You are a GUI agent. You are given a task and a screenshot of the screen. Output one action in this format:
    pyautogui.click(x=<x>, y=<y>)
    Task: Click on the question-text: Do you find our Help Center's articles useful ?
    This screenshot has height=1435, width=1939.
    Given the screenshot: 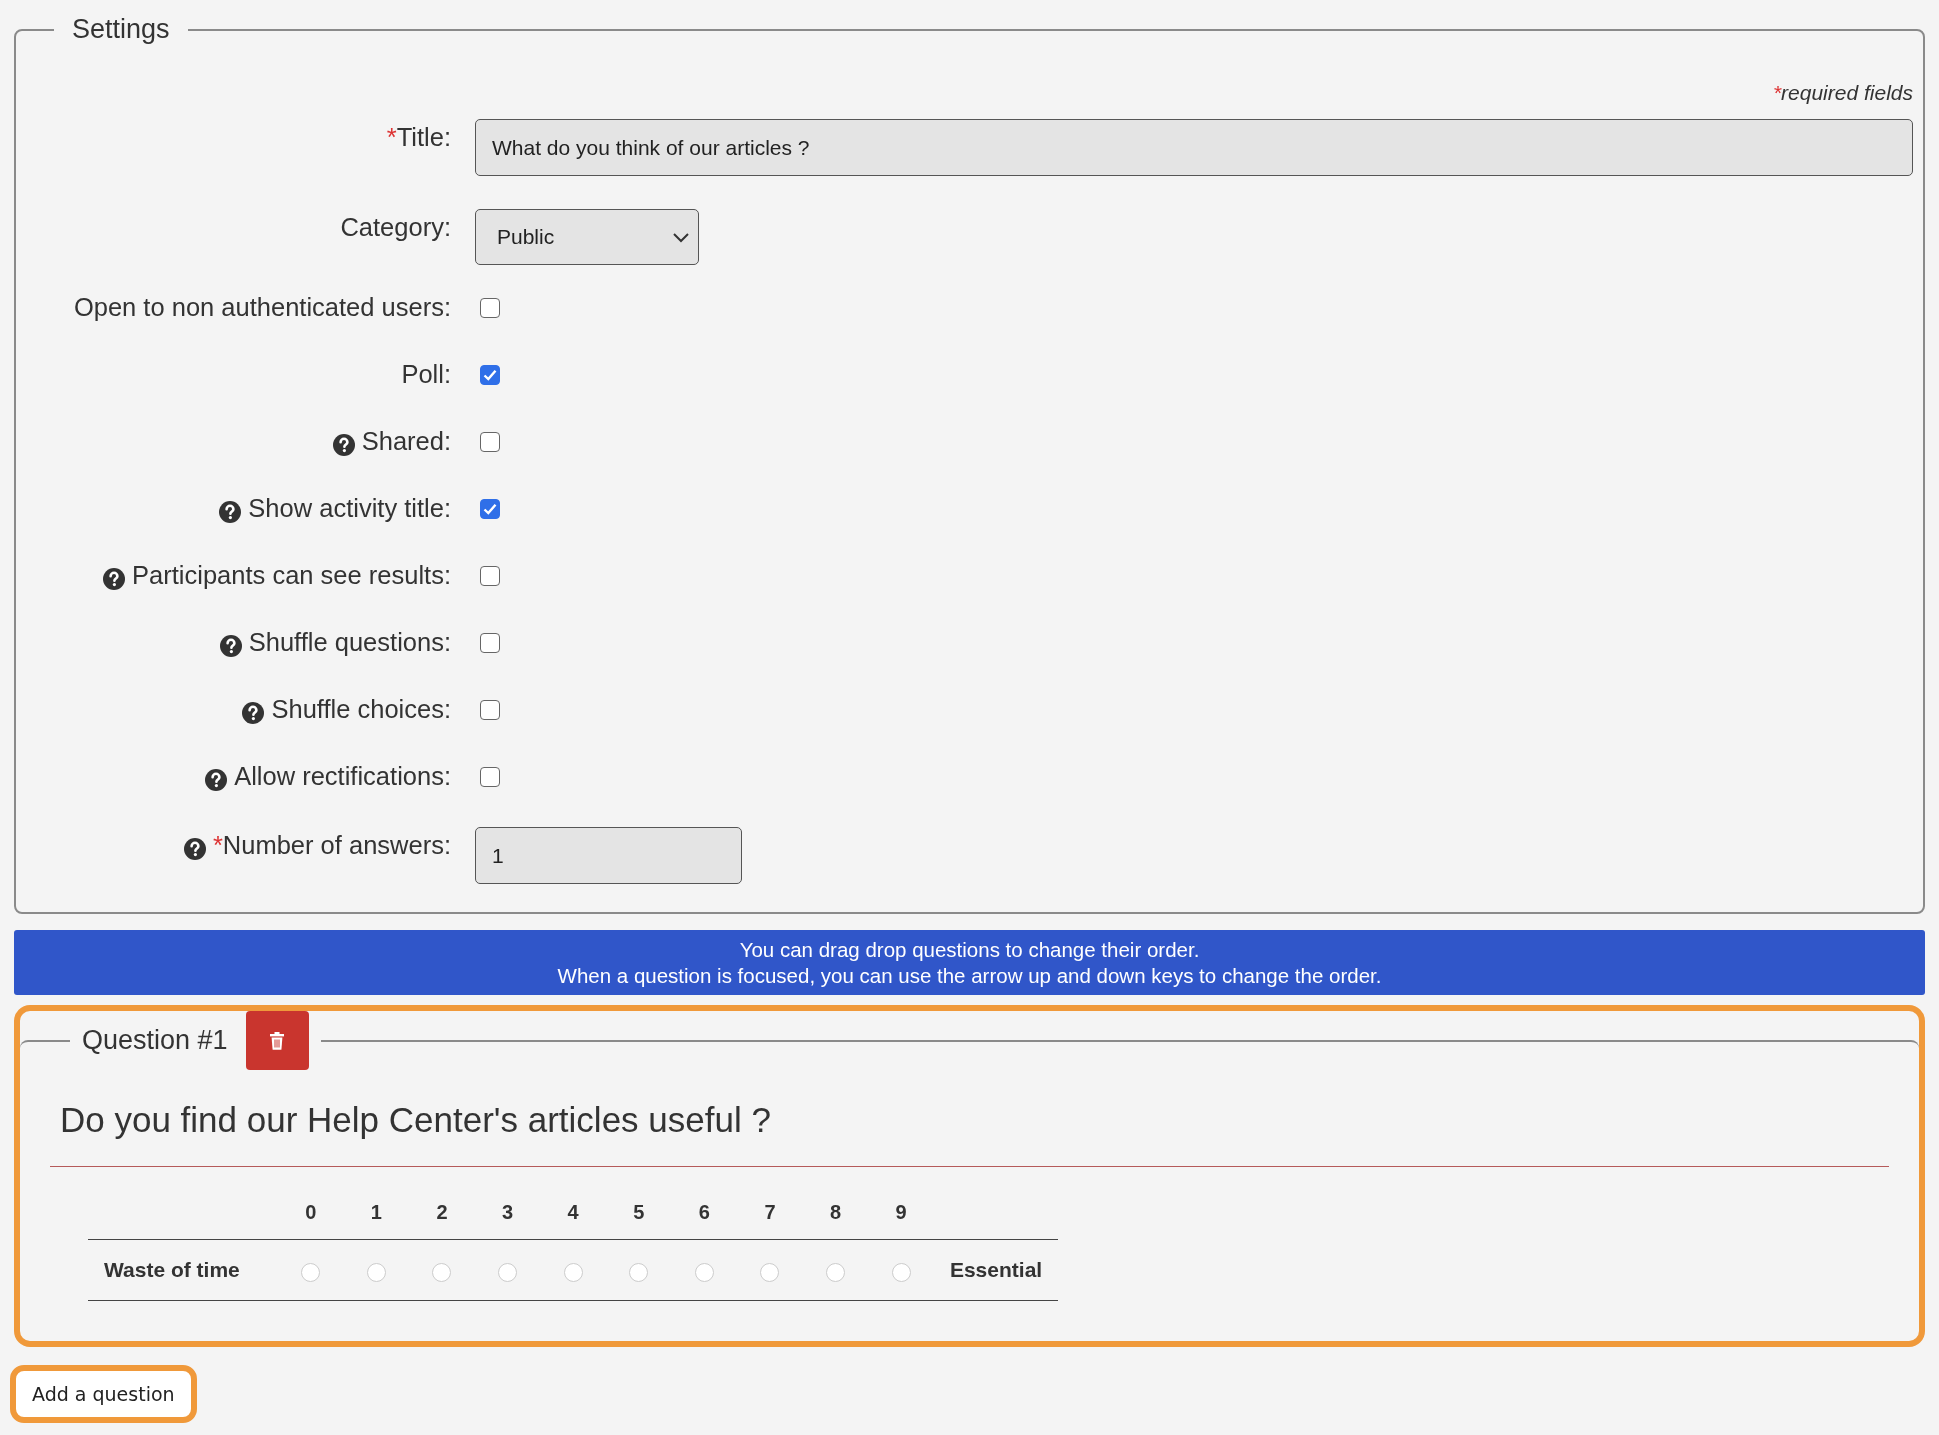 What is the action you would take?
    pyautogui.click(x=969, y=1121)
    